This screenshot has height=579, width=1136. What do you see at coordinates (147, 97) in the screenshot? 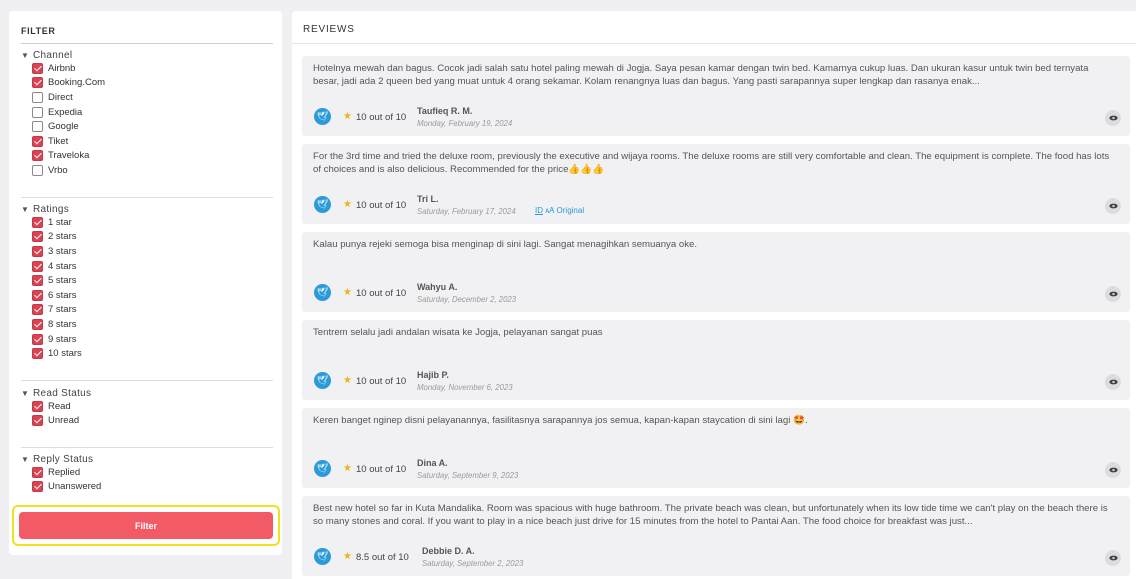
I see `option-direct: Direct` at bounding box center [147, 97].